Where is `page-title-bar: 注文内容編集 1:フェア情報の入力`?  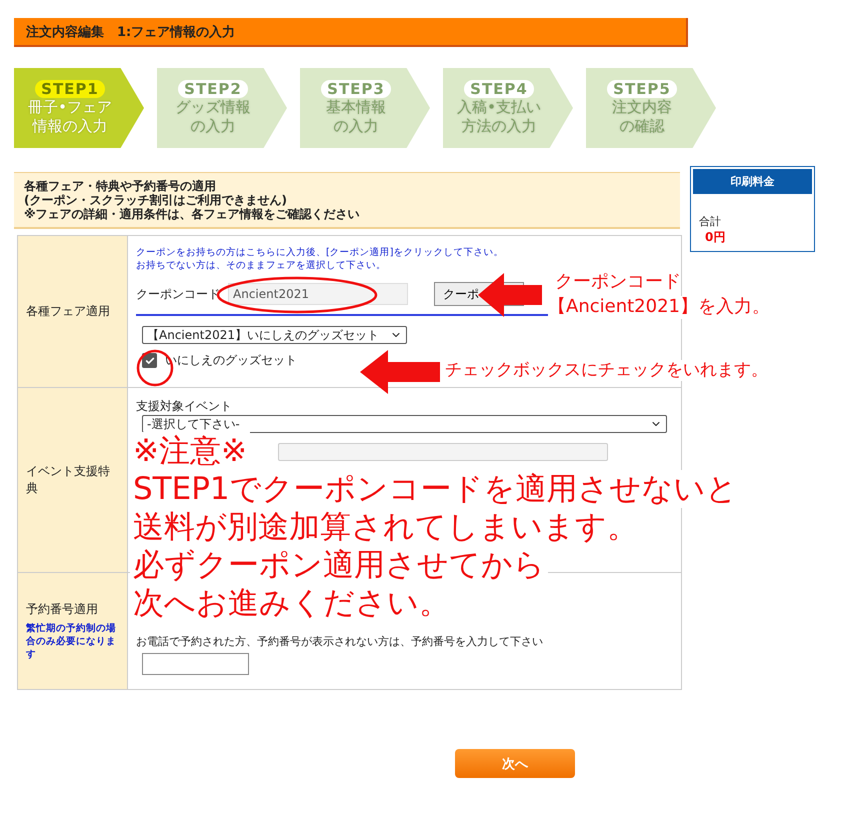
page-title-bar: 注文内容編集 1:フェア情報の入力 is located at coordinates (351, 32).